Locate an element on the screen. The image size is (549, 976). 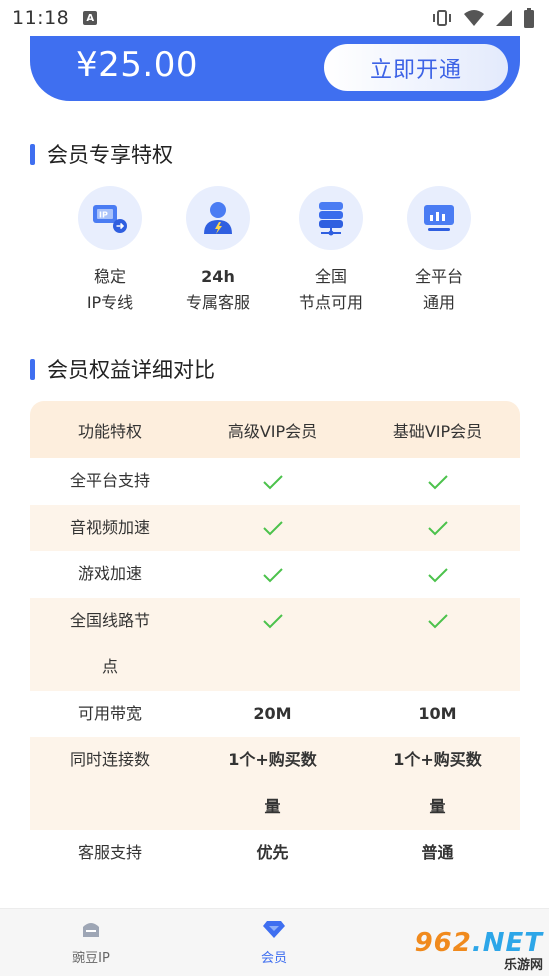
privilege-line2: 节点可用 is located at coordinates (330, 302).